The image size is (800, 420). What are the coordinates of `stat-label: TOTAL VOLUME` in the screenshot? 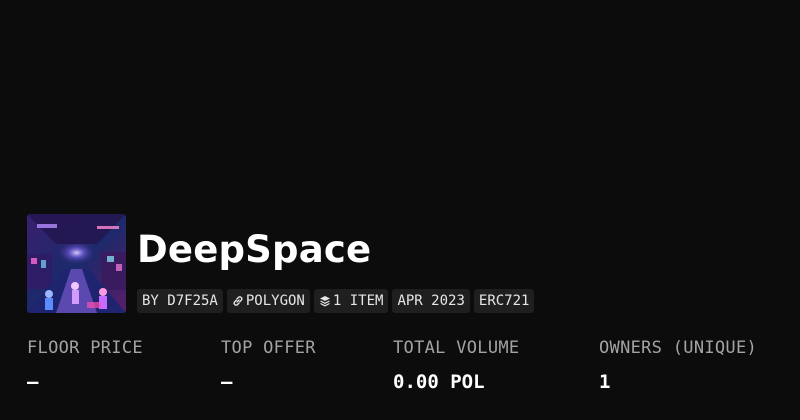 It's located at (456, 348).